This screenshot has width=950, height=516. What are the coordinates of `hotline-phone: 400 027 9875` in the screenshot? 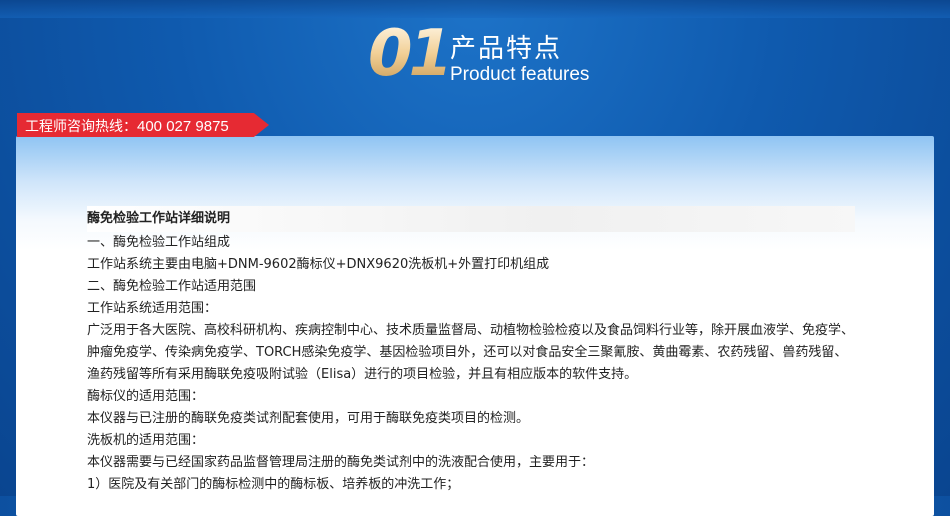 It's located at (183, 126).